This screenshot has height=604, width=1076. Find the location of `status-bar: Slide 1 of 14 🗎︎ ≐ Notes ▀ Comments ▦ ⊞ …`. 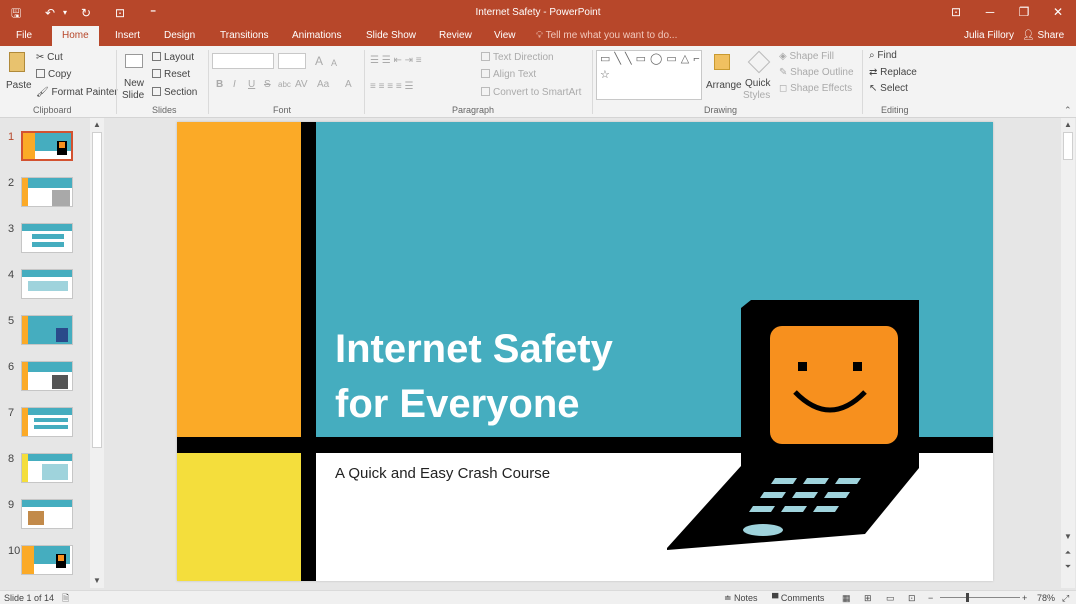

status-bar: Slide 1 of 14 🗎︎ ≐ Notes ▀ Comments ▦ ⊞ … is located at coordinates (538, 597).